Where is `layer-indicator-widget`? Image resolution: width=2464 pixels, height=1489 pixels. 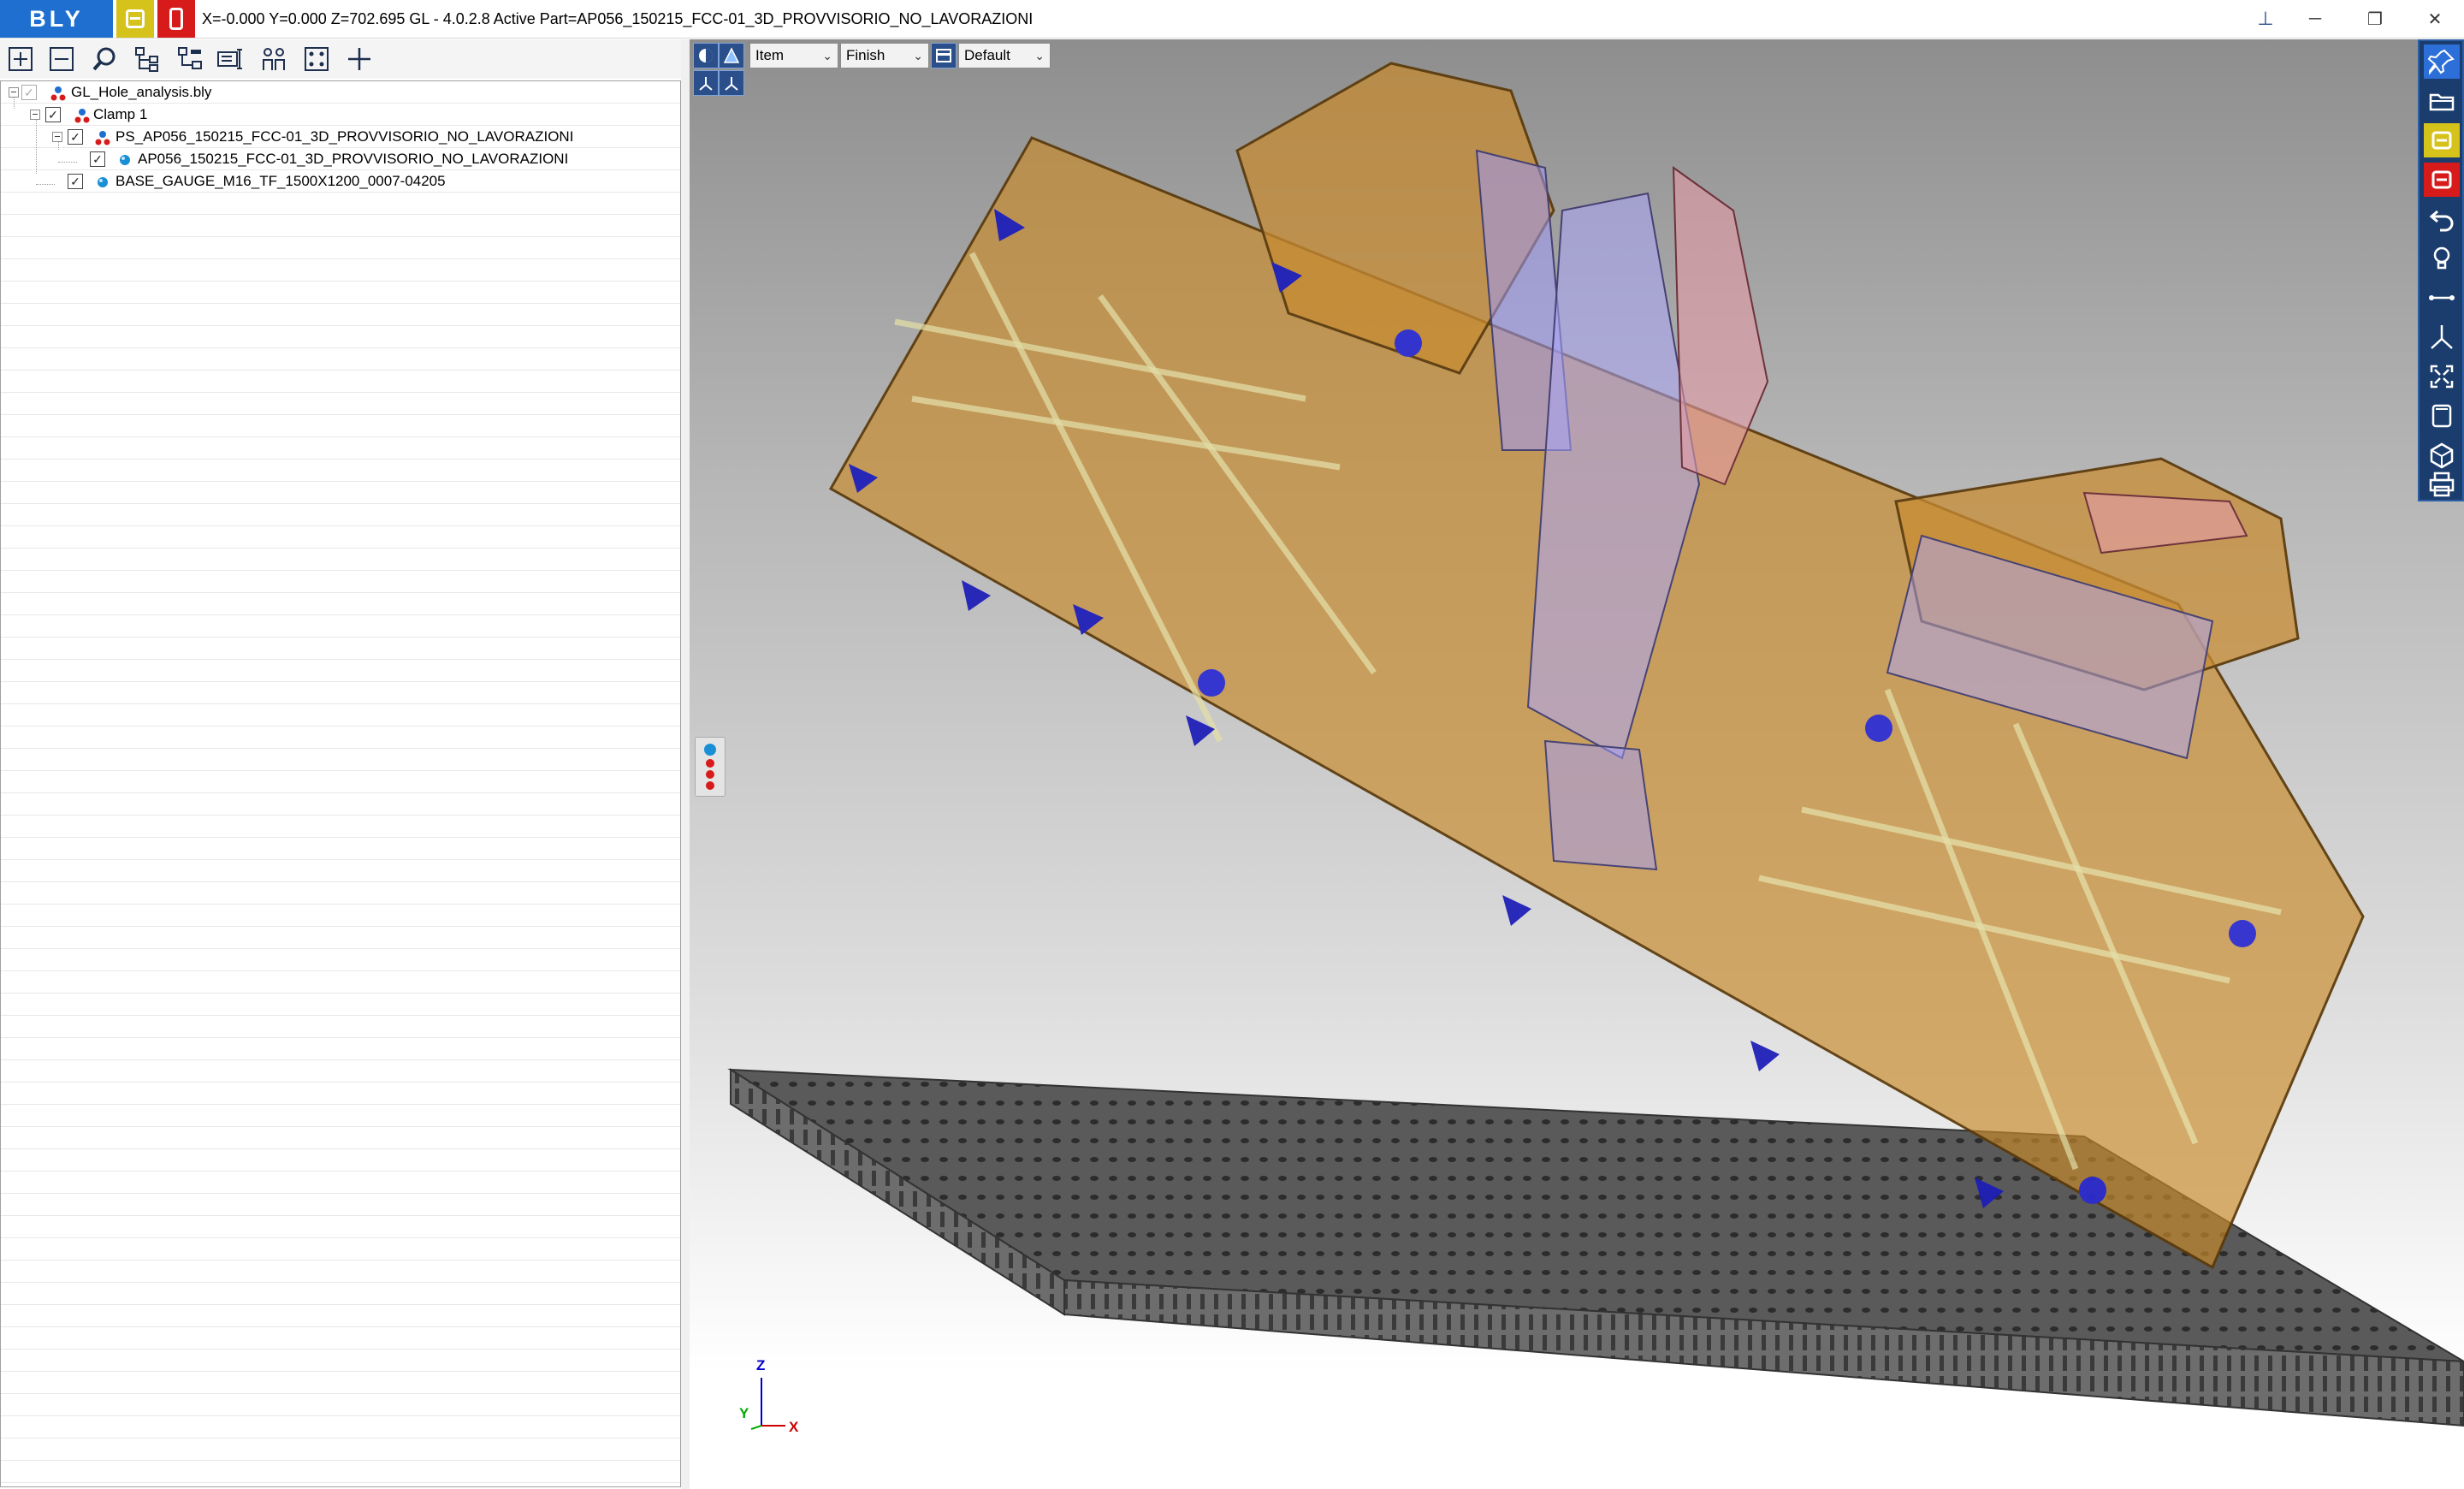
layer-indicator-widget is located at coordinates (710, 767).